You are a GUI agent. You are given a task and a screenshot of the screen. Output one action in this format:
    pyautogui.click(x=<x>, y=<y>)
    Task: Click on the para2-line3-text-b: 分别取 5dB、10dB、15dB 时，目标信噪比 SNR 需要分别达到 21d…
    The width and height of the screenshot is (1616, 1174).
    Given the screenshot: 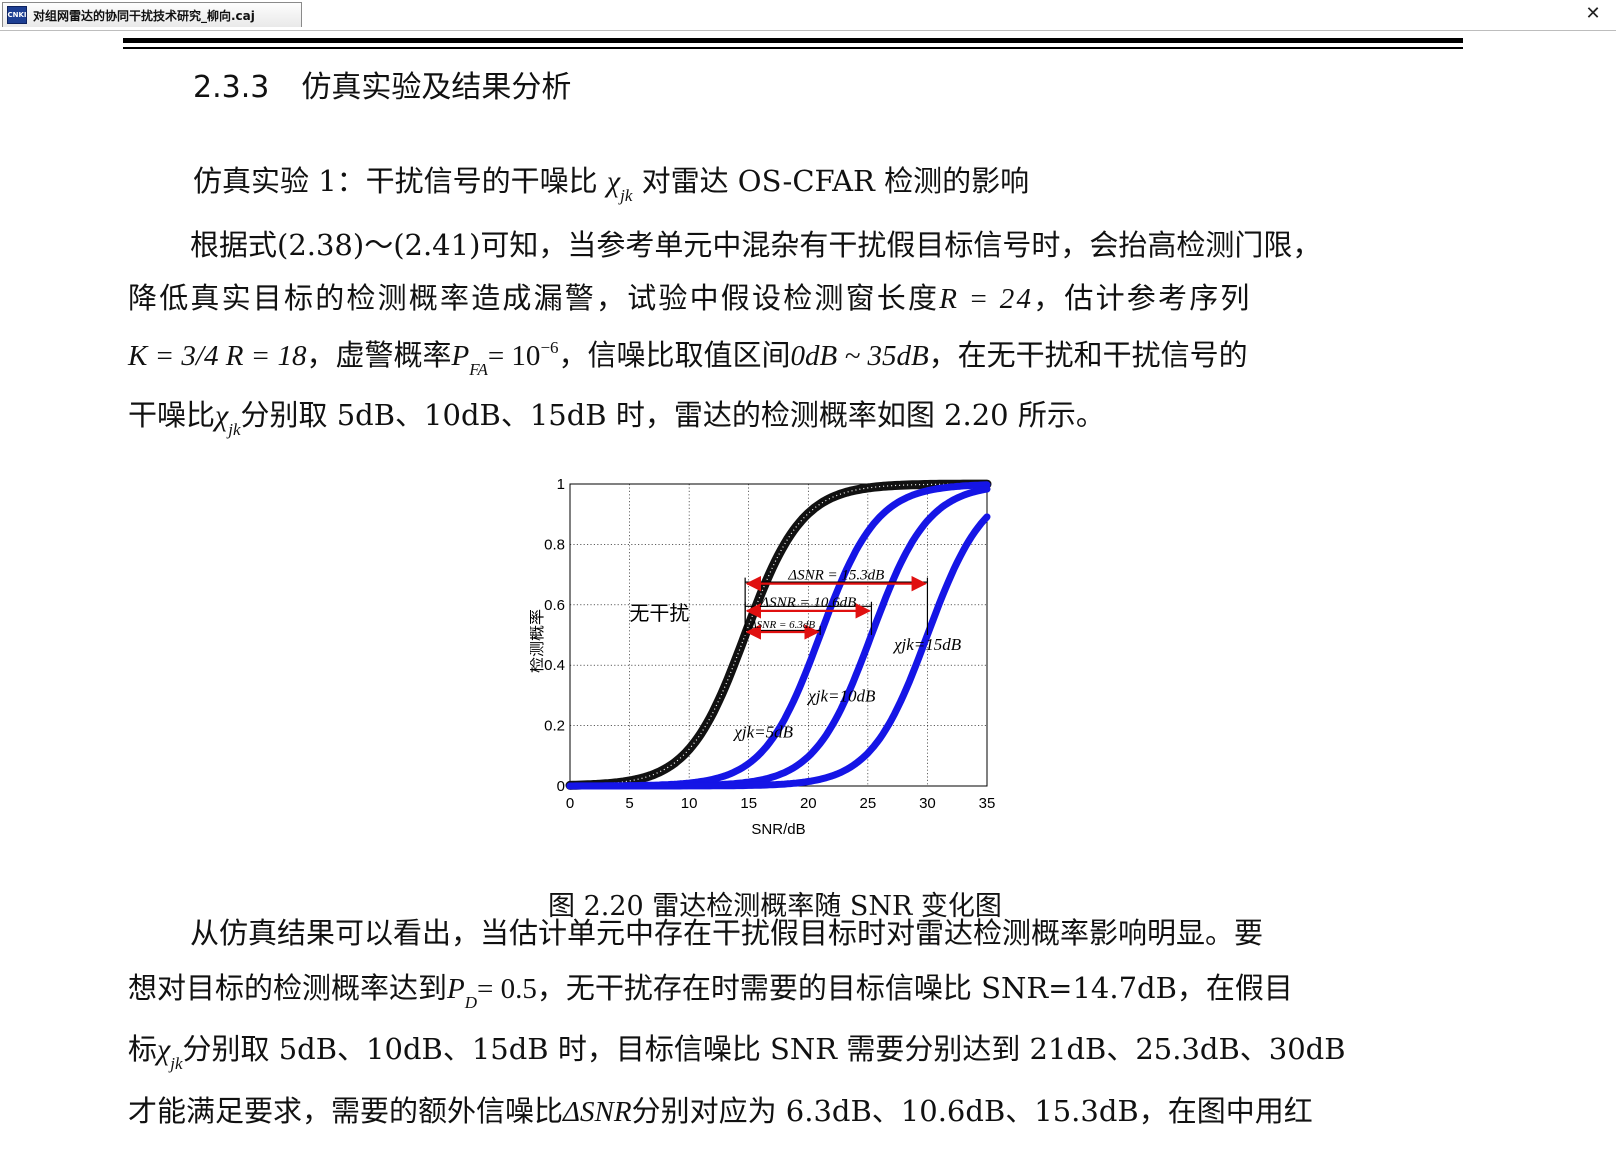 What is the action you would take?
    pyautogui.click(x=764, y=1049)
    